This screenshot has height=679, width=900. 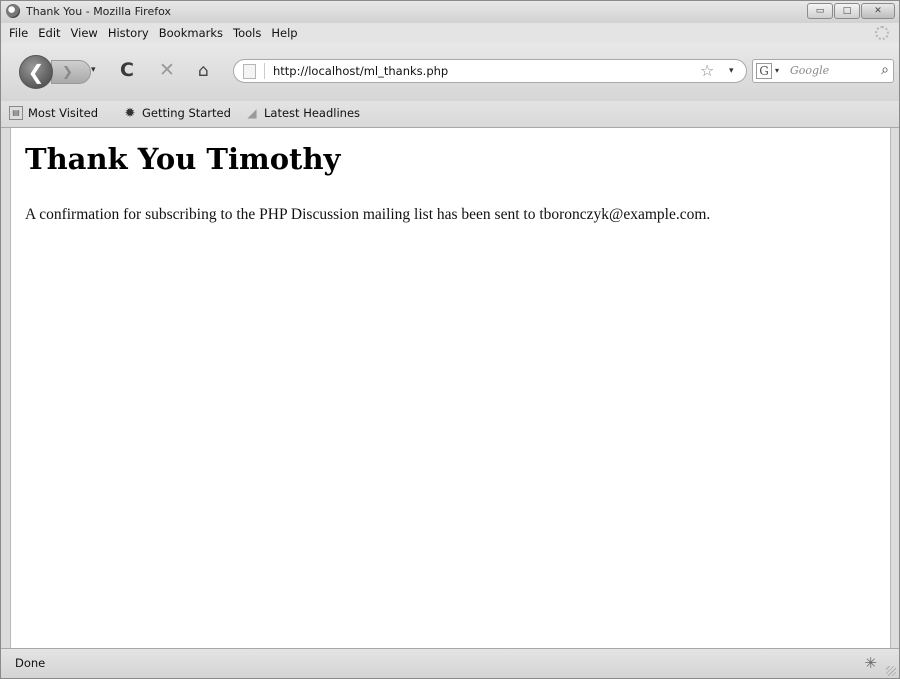 I want to click on status-bar: Done ✳, so click(x=450, y=663).